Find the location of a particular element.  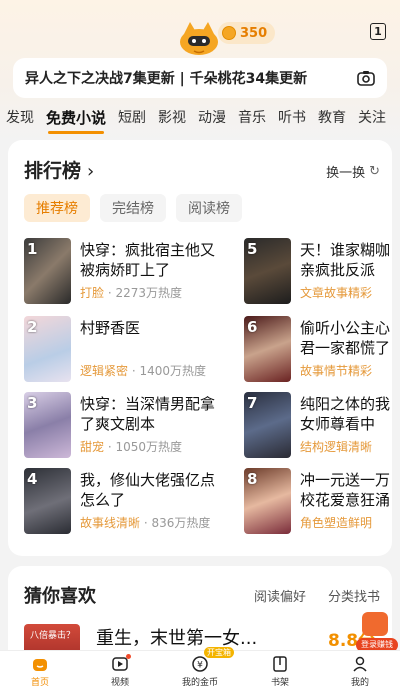

coin-balance: 350 is located at coordinates (247, 33).